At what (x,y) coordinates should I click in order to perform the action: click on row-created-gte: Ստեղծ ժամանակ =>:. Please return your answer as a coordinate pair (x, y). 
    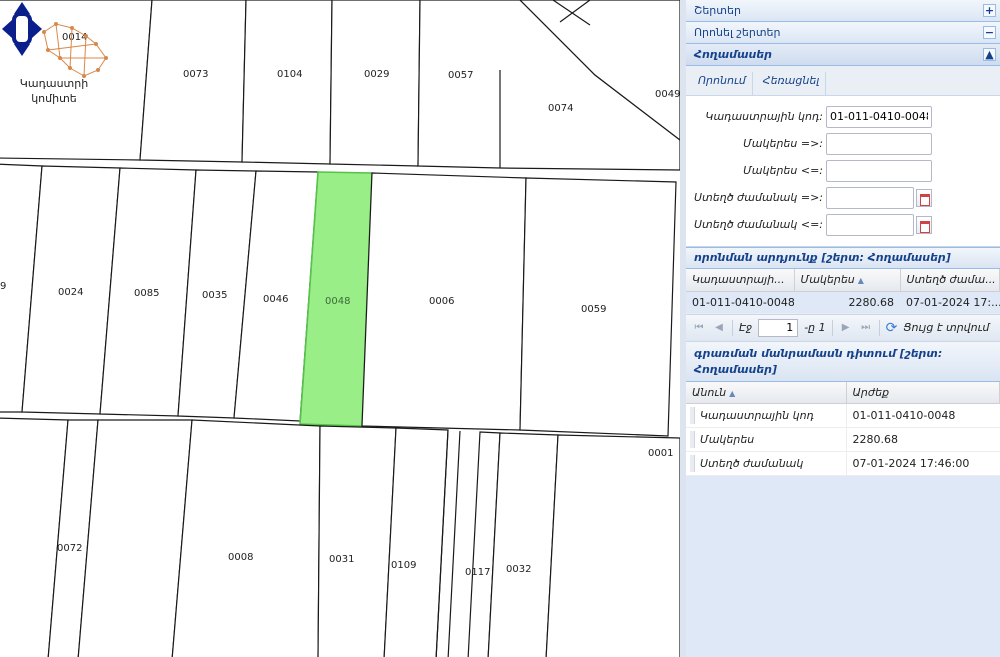
    Looking at the image, I should click on (843, 197).